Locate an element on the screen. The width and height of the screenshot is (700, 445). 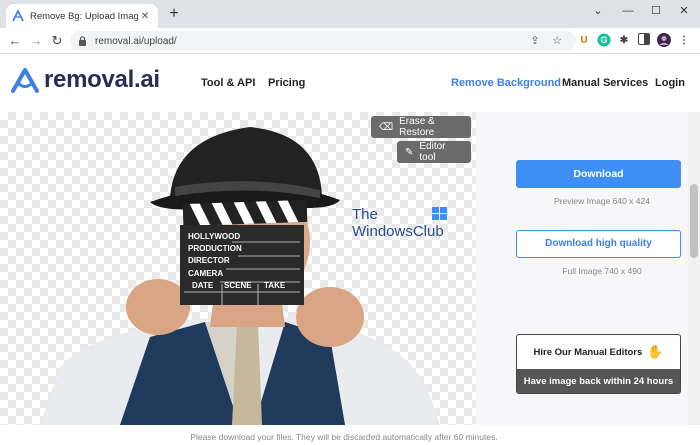
nav-login: Login is located at coordinates (670, 83).